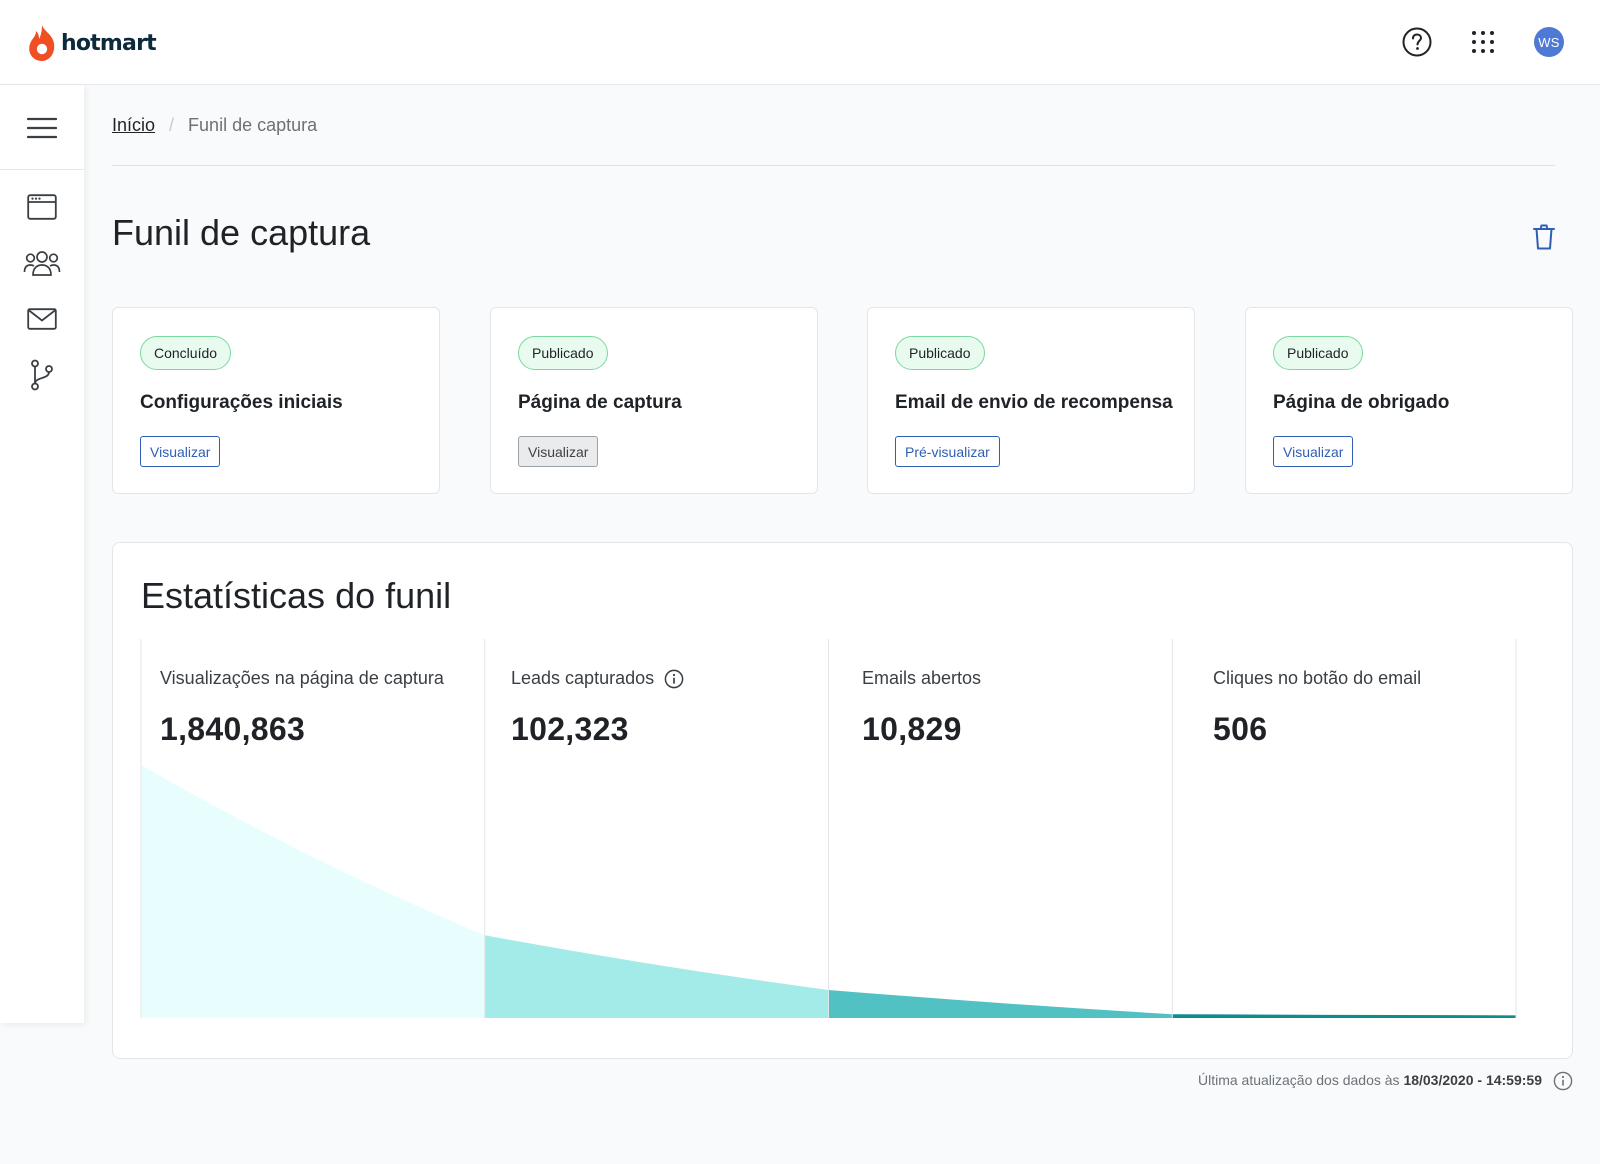  I want to click on metric-leads: Leads capturados 102,323, so click(681, 708).